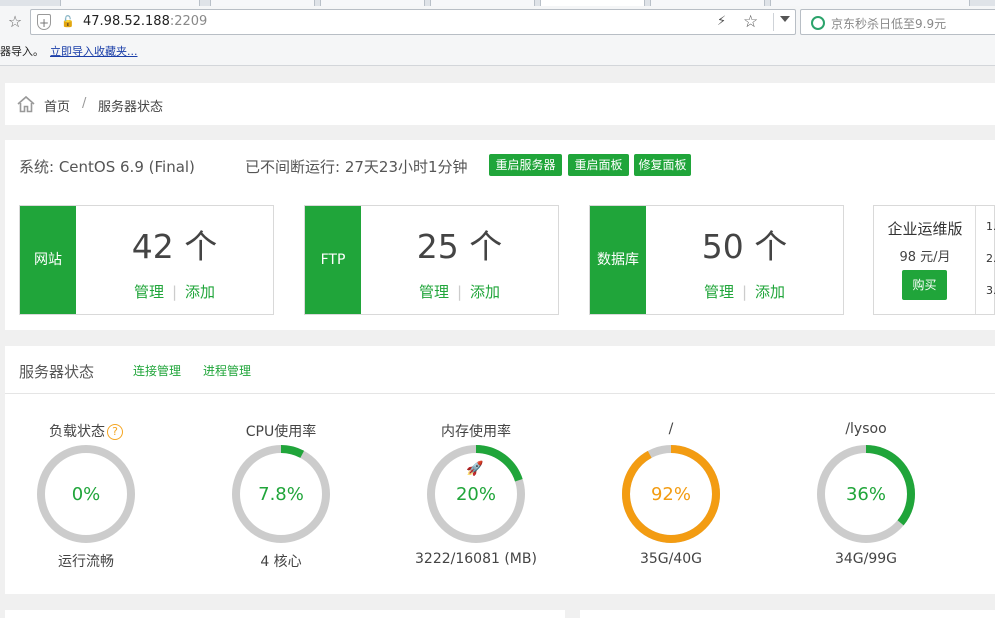 The height and width of the screenshot is (618, 995). I want to click on list-item: 3., so click(990, 290).